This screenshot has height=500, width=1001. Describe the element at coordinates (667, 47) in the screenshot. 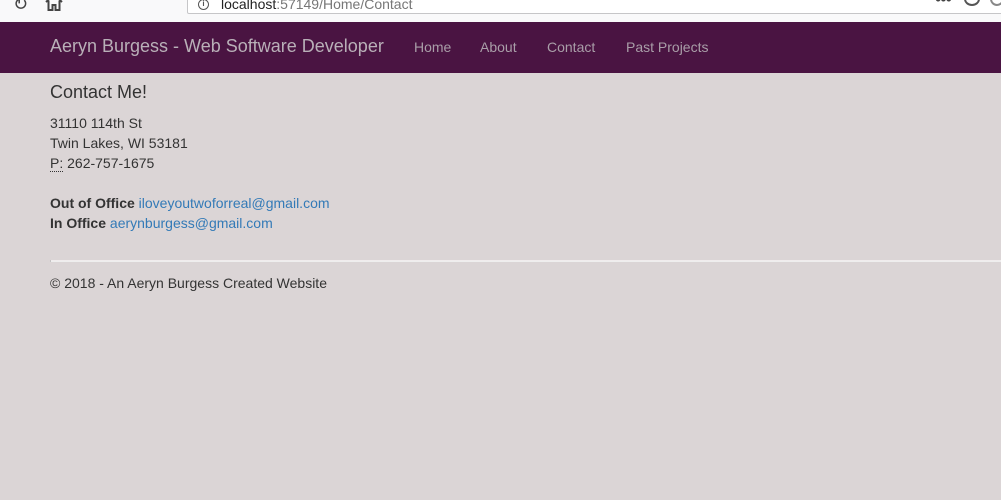

I see `nav-link-past-projects: Past Projects` at that location.